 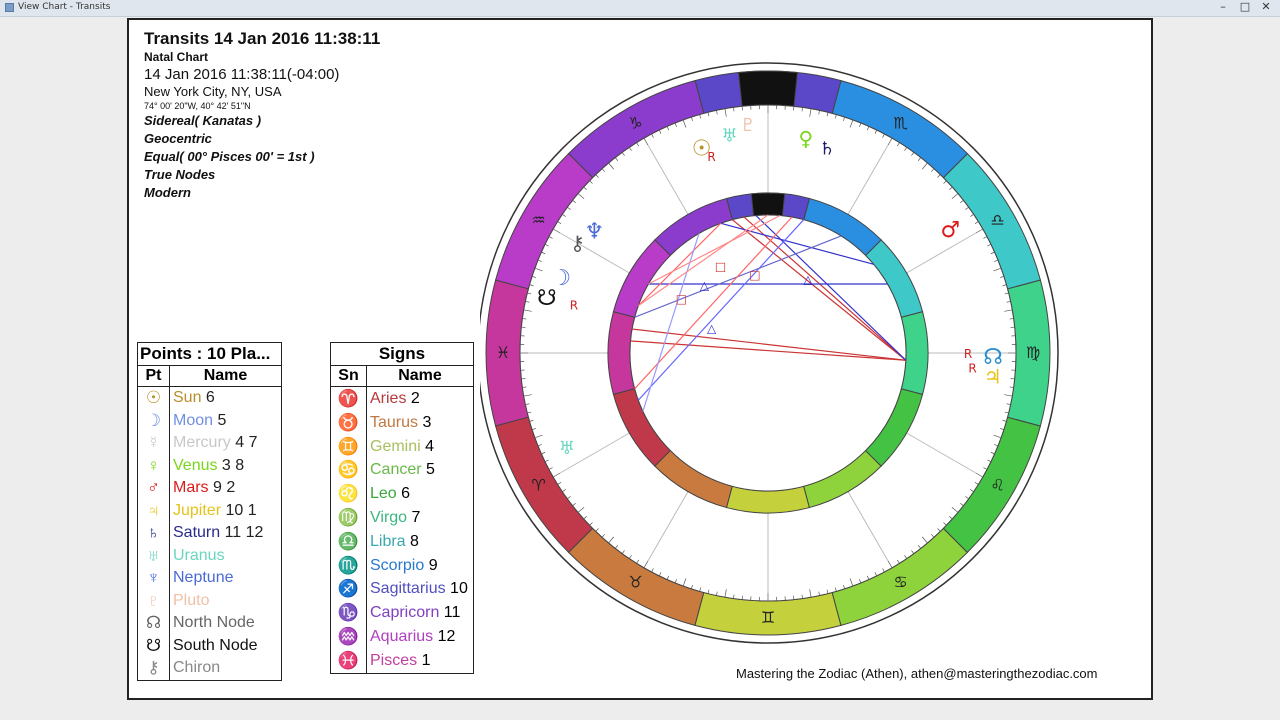 What do you see at coordinates (348, 376) in the screenshot?
I see `signs-col-sn: Sn` at bounding box center [348, 376].